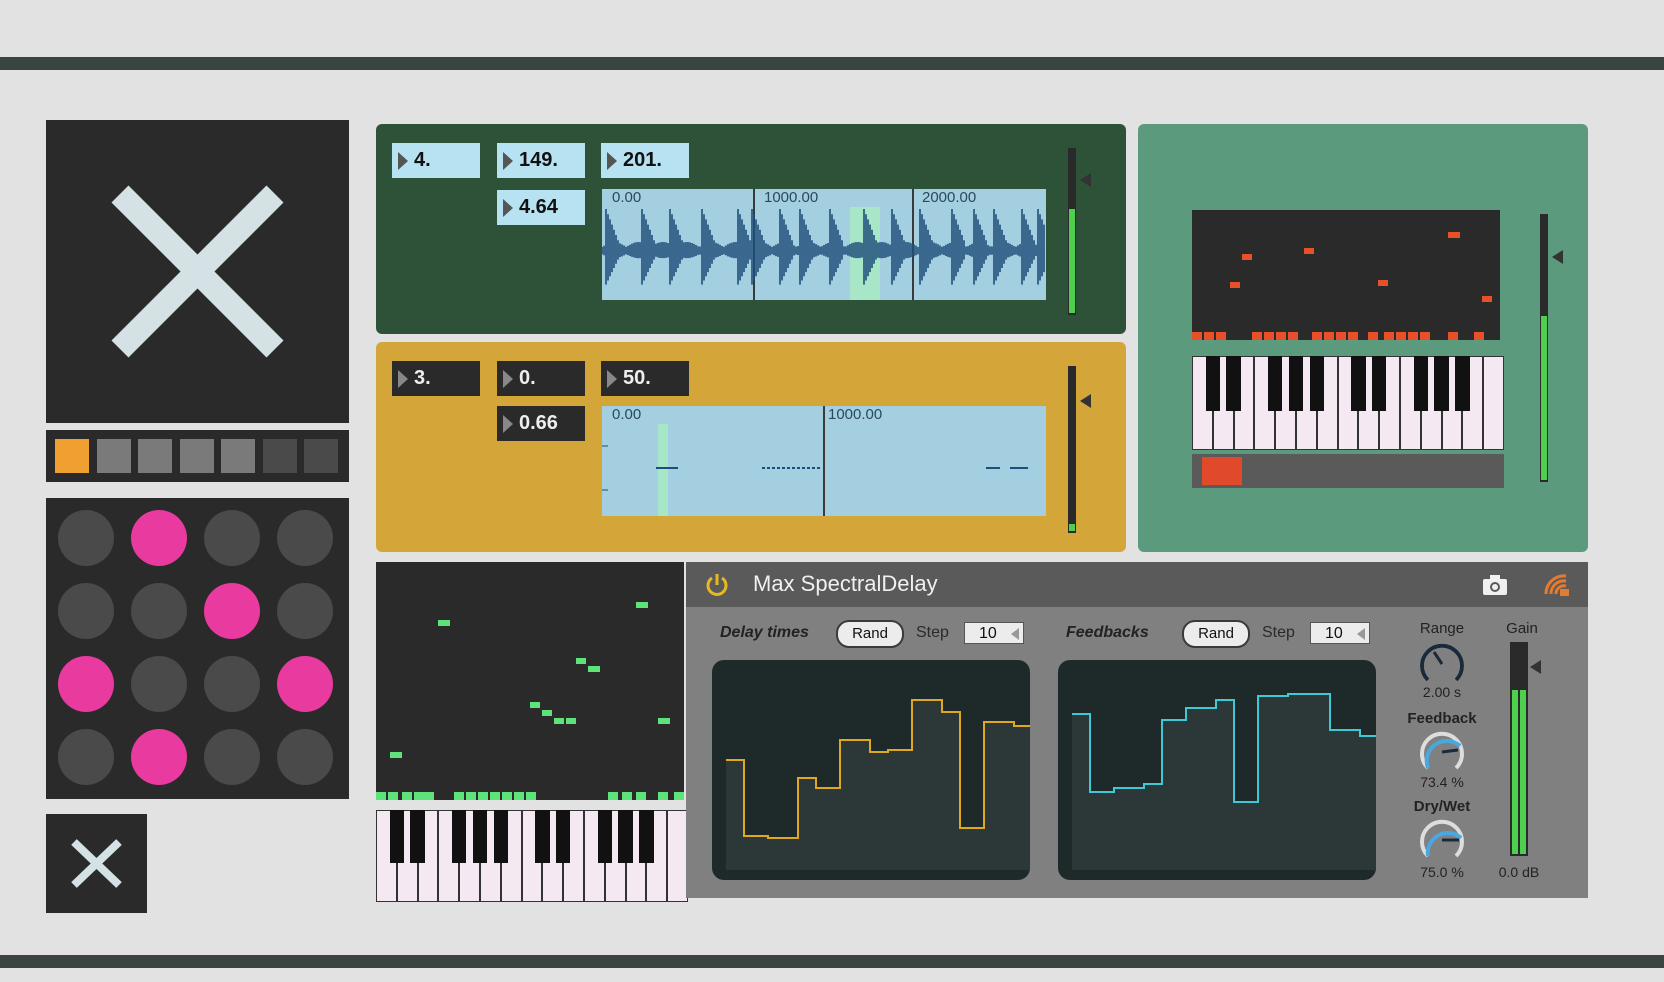  What do you see at coordinates (870, 634) in the screenshot?
I see `delay-rand-button: Rand` at bounding box center [870, 634].